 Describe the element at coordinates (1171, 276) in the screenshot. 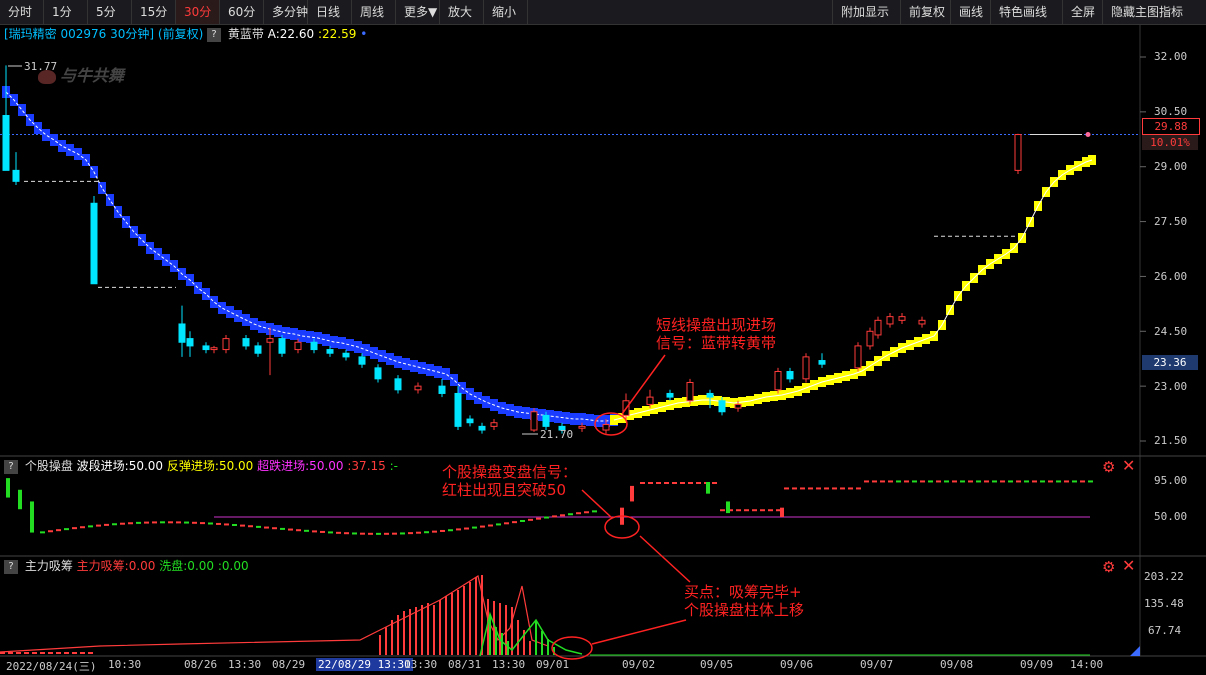

I see `price-axis-label: 26.00` at that location.